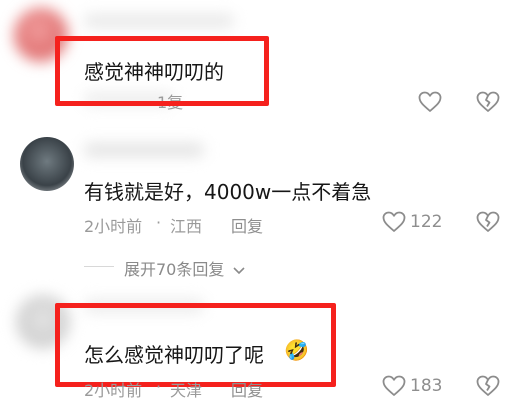  What do you see at coordinates (239, 271) in the screenshot?
I see `chevron-down-icon` at bounding box center [239, 271].